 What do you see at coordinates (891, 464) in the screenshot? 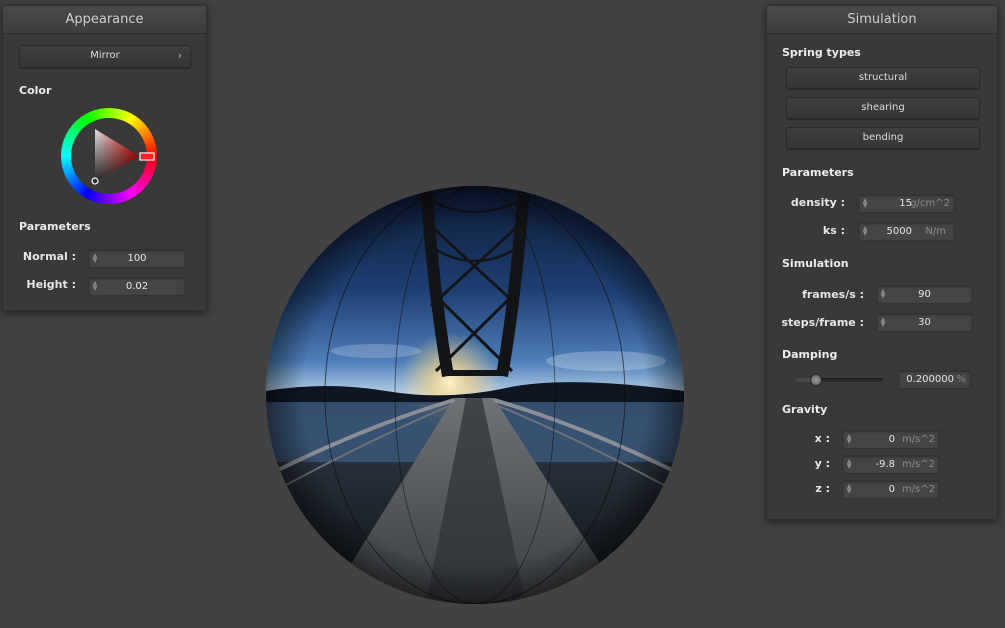
I see `gravity-y-input: ▲ ▼ -9.8 m/s^2` at bounding box center [891, 464].